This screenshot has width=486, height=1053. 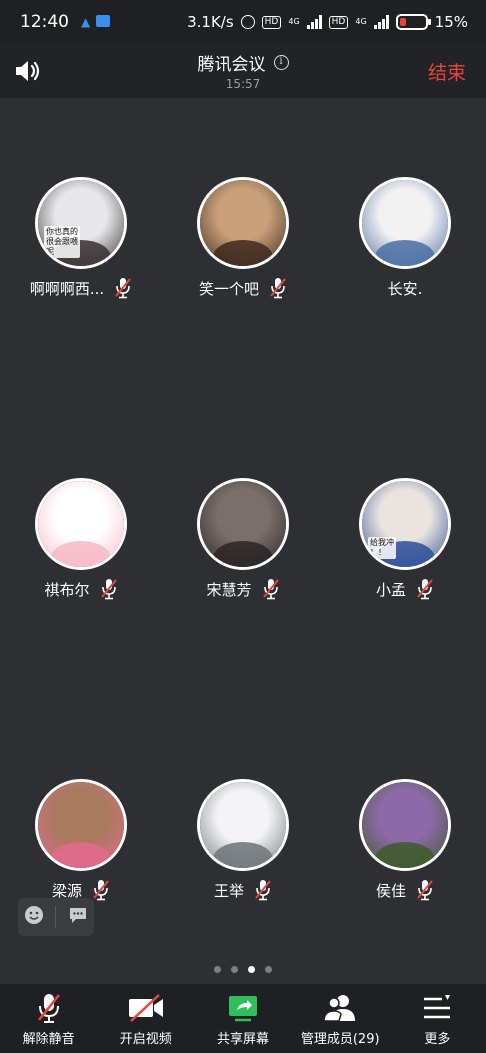 What do you see at coordinates (314, 22) in the screenshot?
I see `signal-icon` at bounding box center [314, 22].